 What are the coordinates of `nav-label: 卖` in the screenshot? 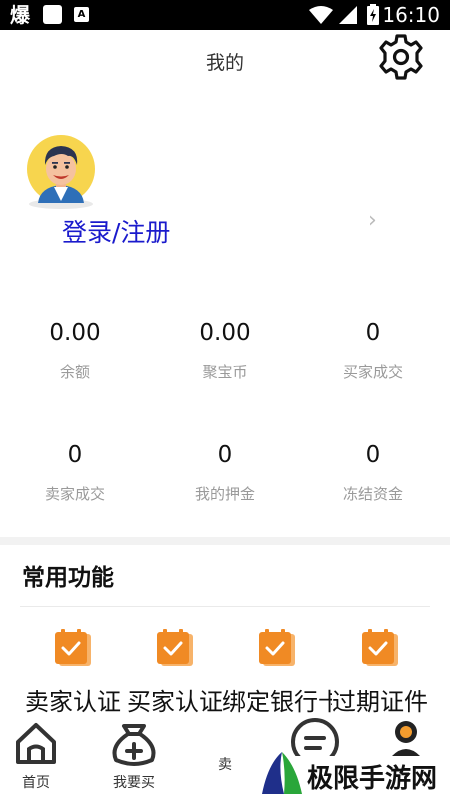 It's located at (225, 765).